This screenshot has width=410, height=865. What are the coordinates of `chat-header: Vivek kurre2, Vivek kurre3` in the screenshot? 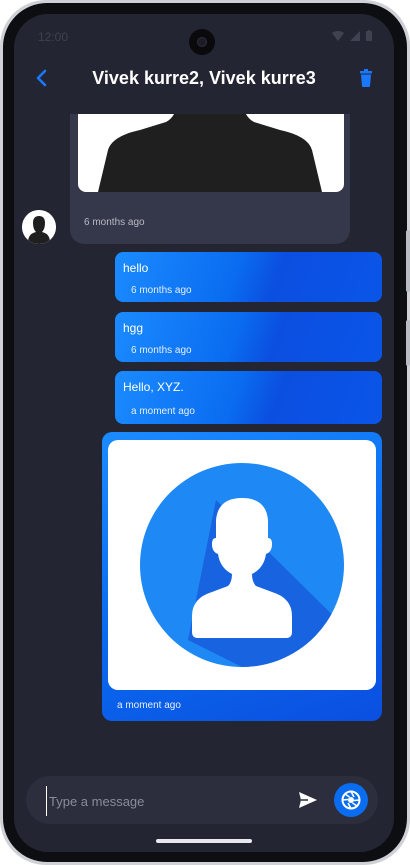 It's located at (204, 78).